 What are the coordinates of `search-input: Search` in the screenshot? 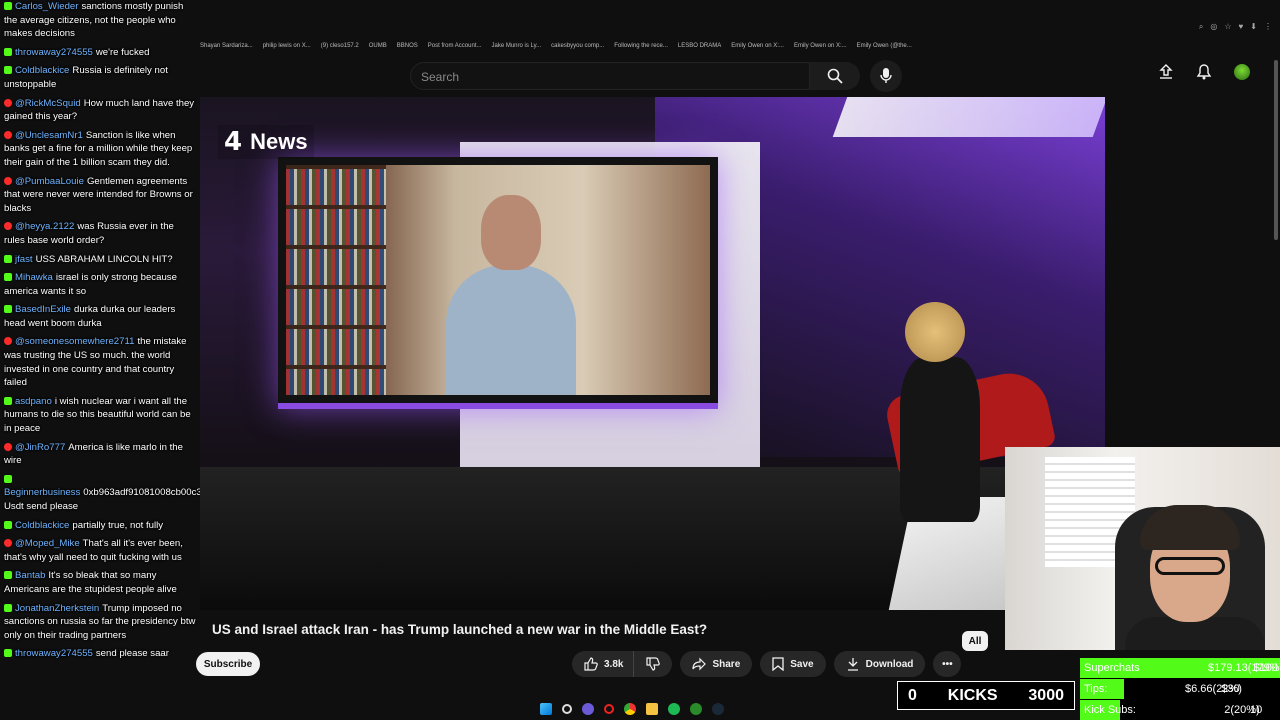 It's located at (610, 76).